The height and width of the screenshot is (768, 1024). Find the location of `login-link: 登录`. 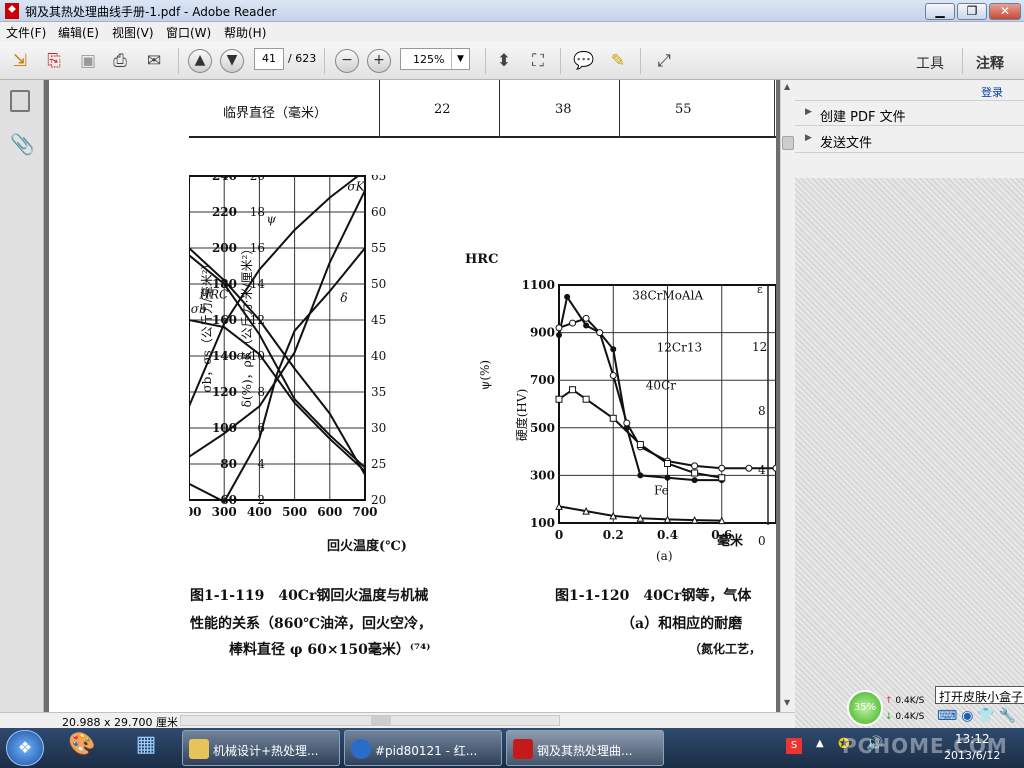

login-link: 登录 is located at coordinates (992, 92).